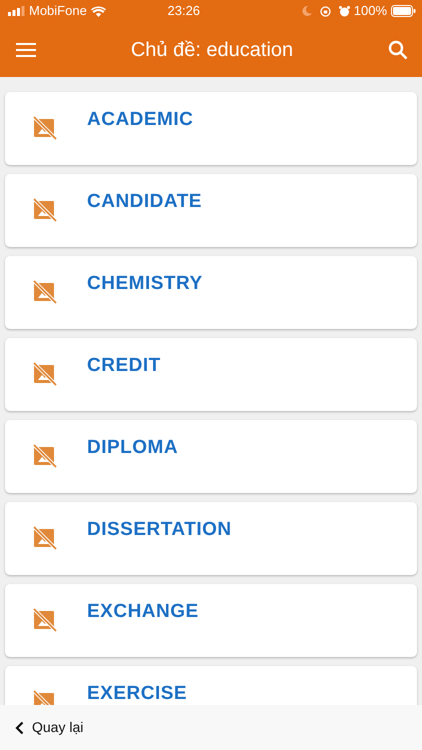  Describe the element at coordinates (398, 50) in the screenshot. I see `search-button` at that location.